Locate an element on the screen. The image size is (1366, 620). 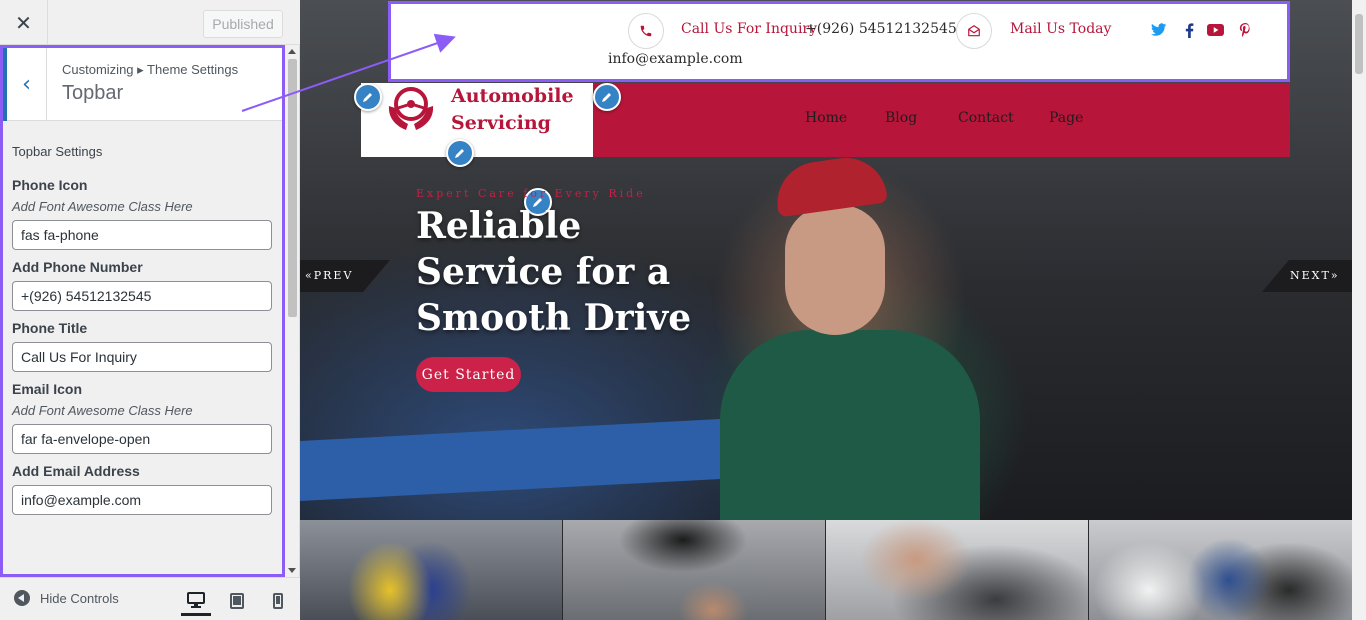
scrollbar-thumb is located at coordinates (292, 188).